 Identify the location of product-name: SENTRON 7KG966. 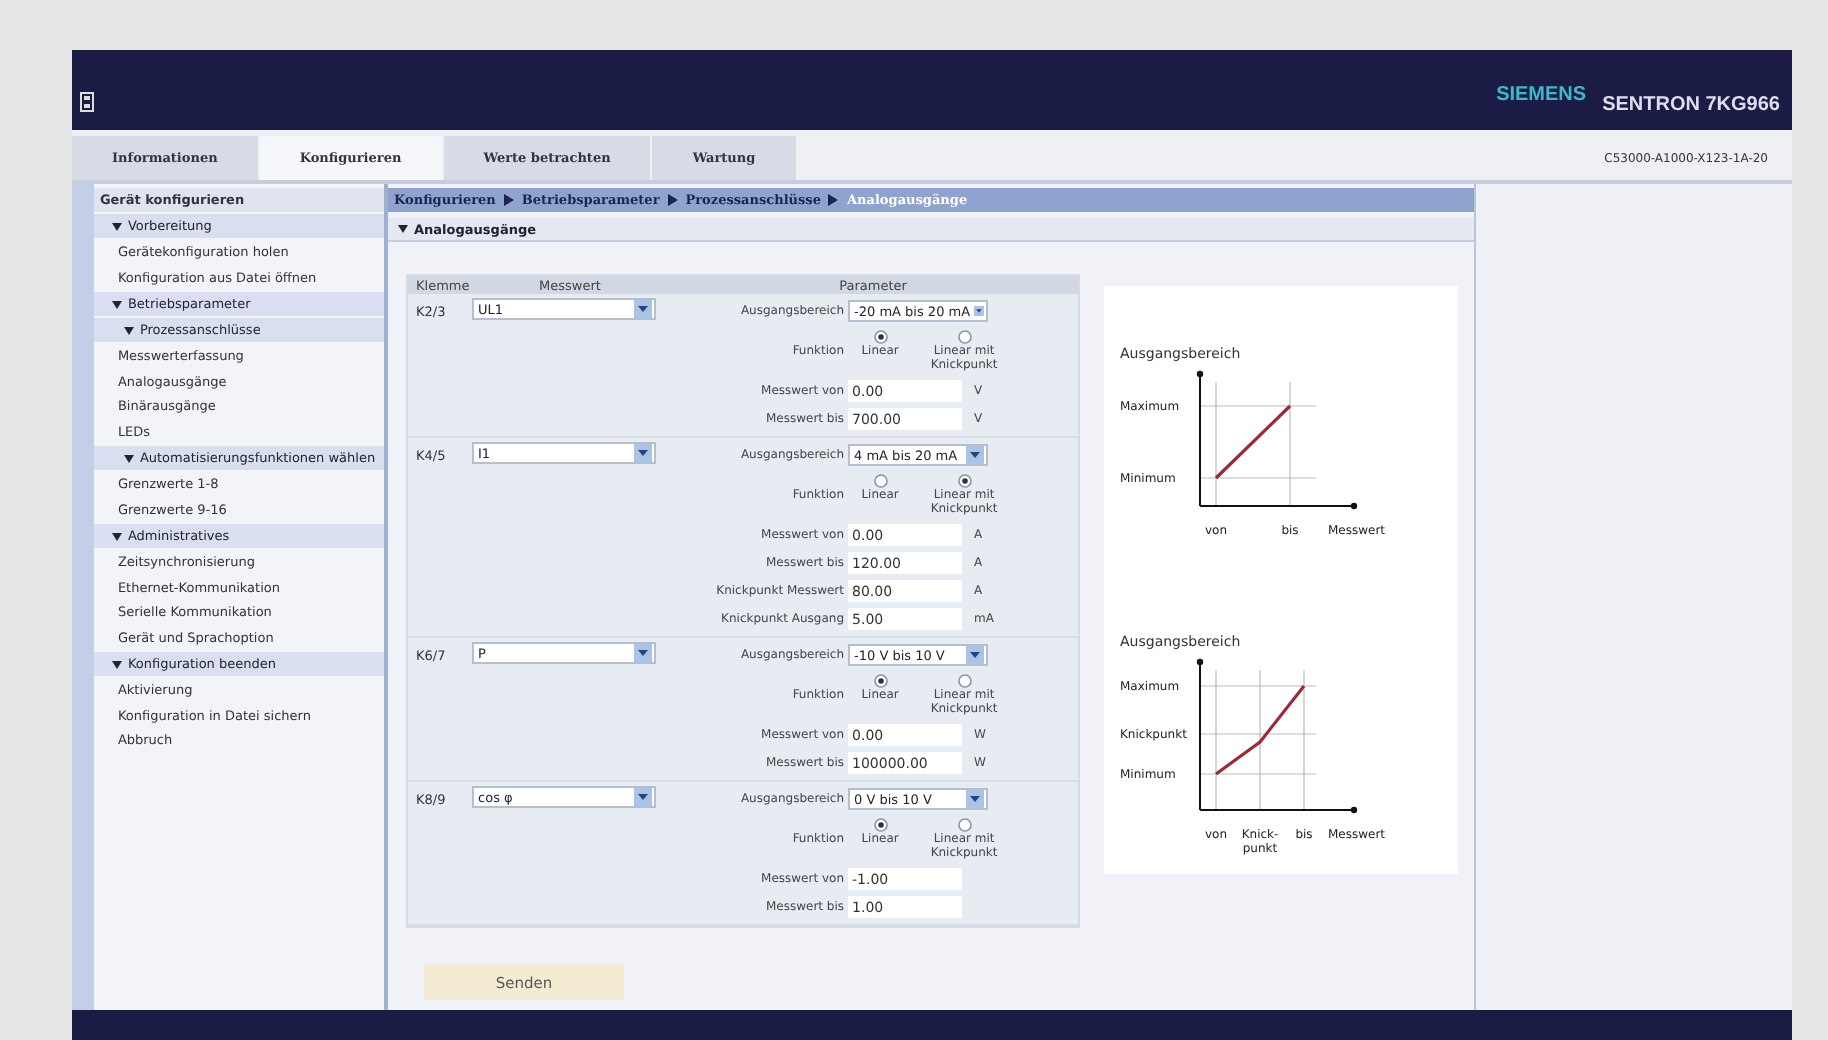
(1691, 105).